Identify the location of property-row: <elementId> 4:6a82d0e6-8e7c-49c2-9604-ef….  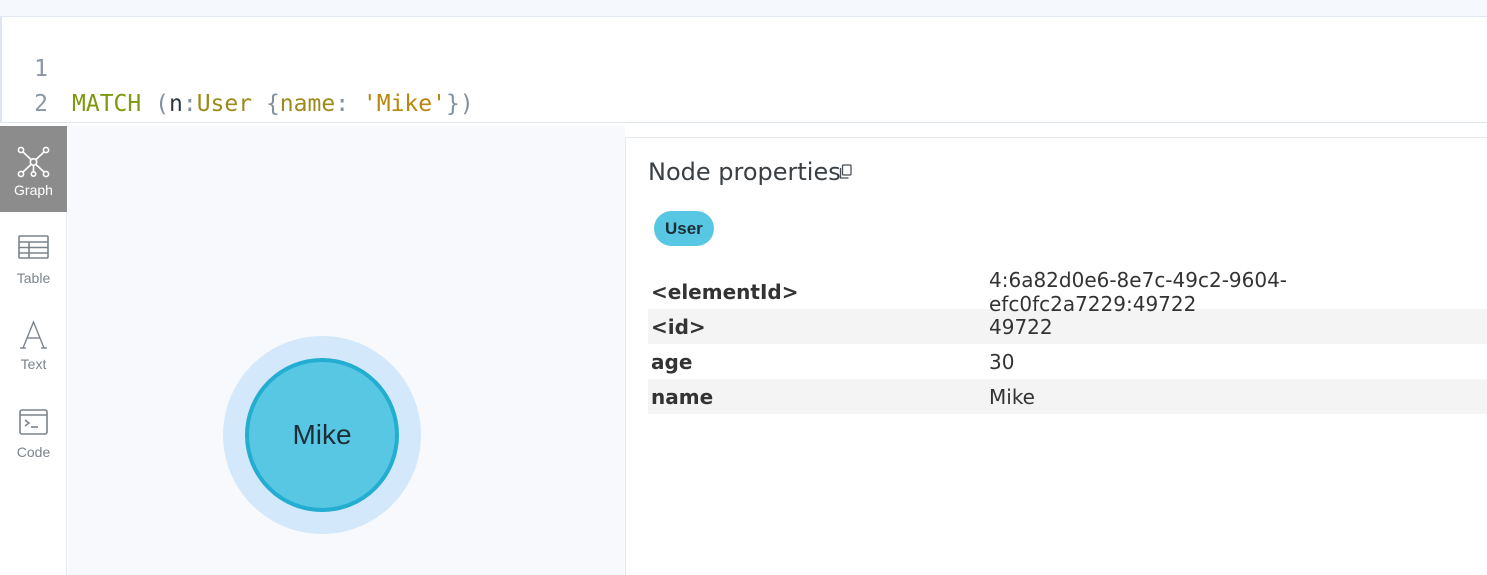
(1067, 292).